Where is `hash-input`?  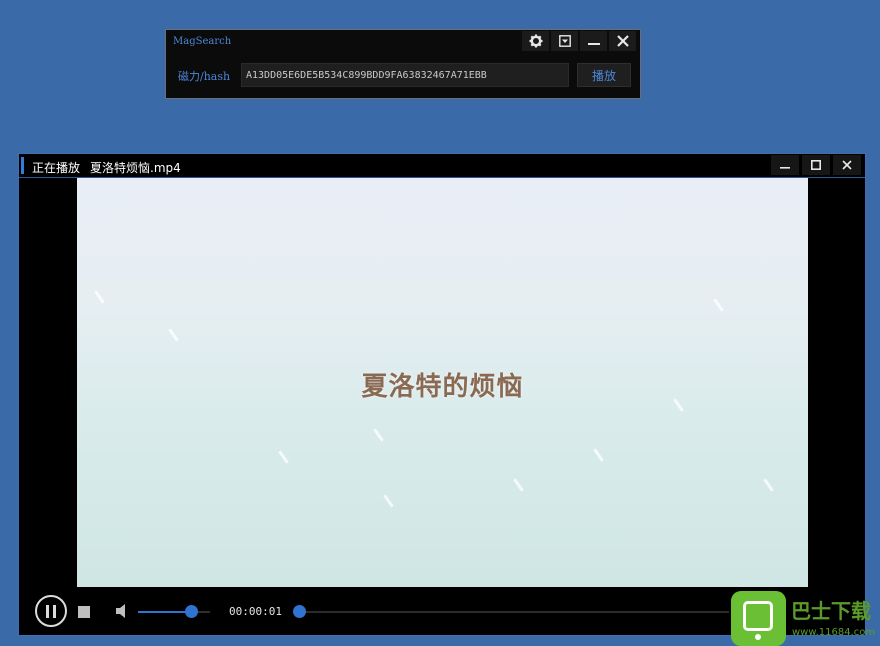
hash-input is located at coordinates (405, 75).